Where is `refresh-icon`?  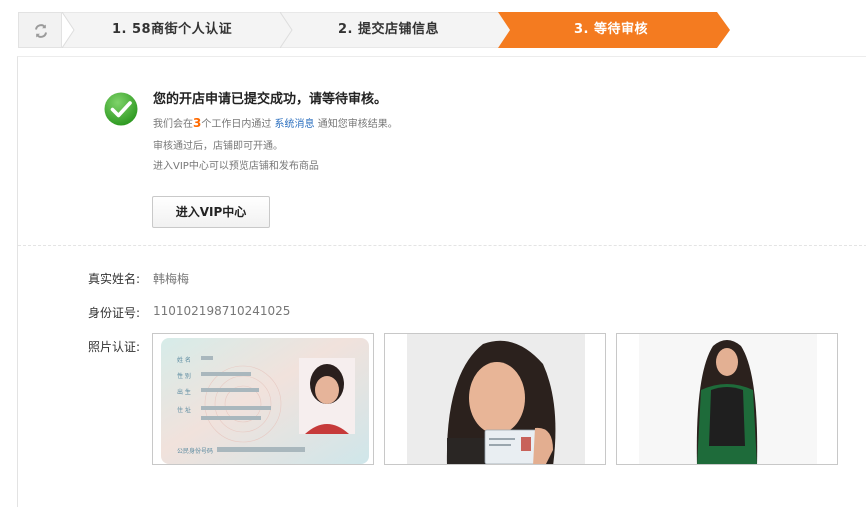 refresh-icon is located at coordinates (41, 31).